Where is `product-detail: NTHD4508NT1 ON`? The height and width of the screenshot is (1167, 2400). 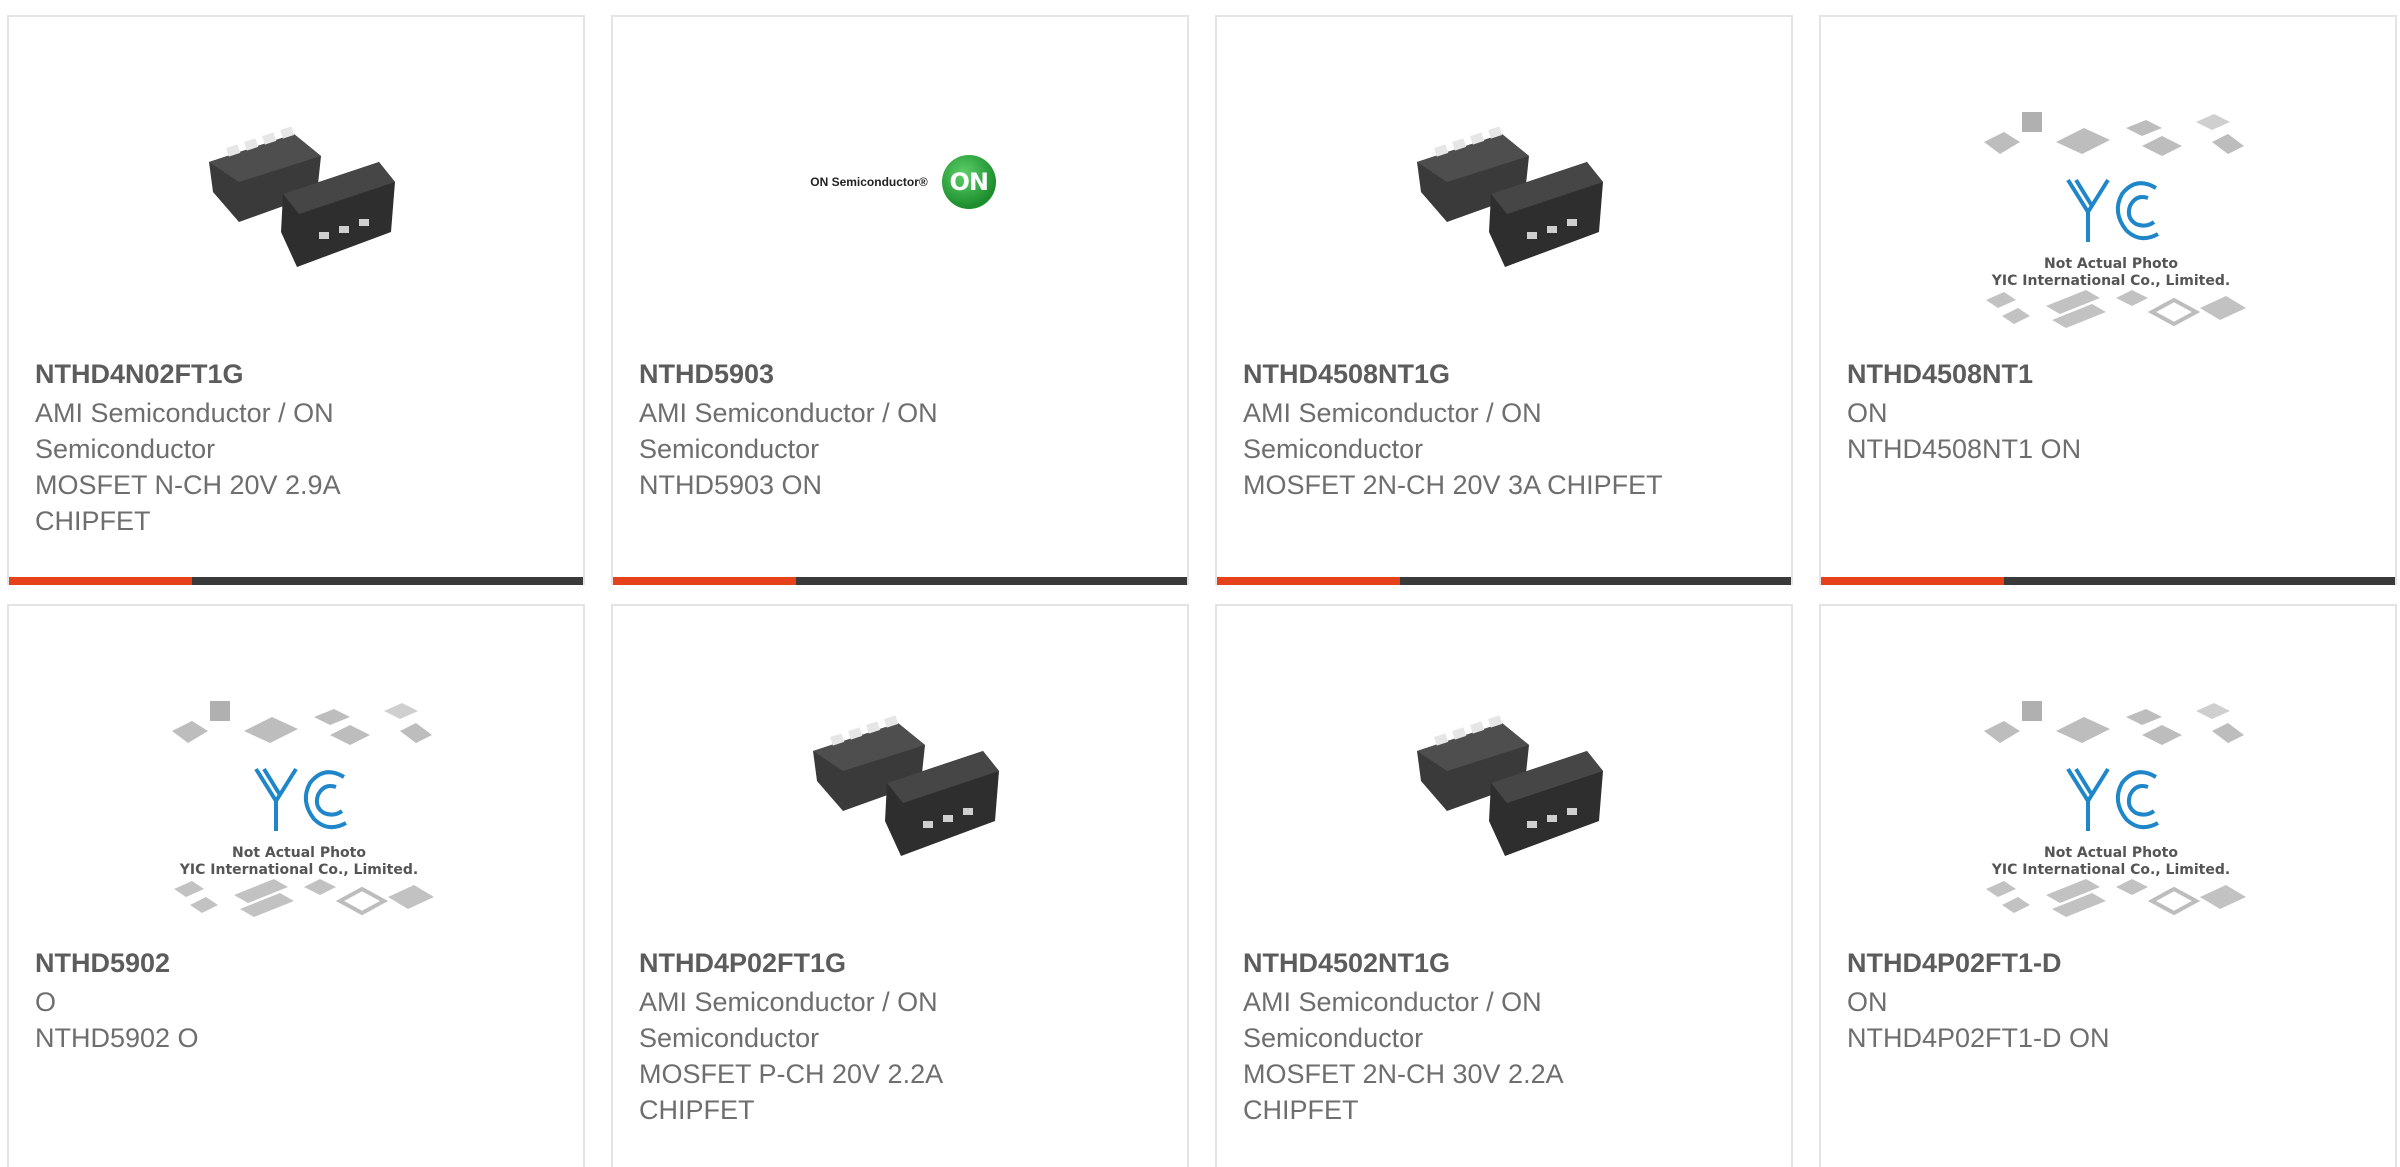 product-detail: NTHD4508NT1 ON is located at coordinates (1964, 449).